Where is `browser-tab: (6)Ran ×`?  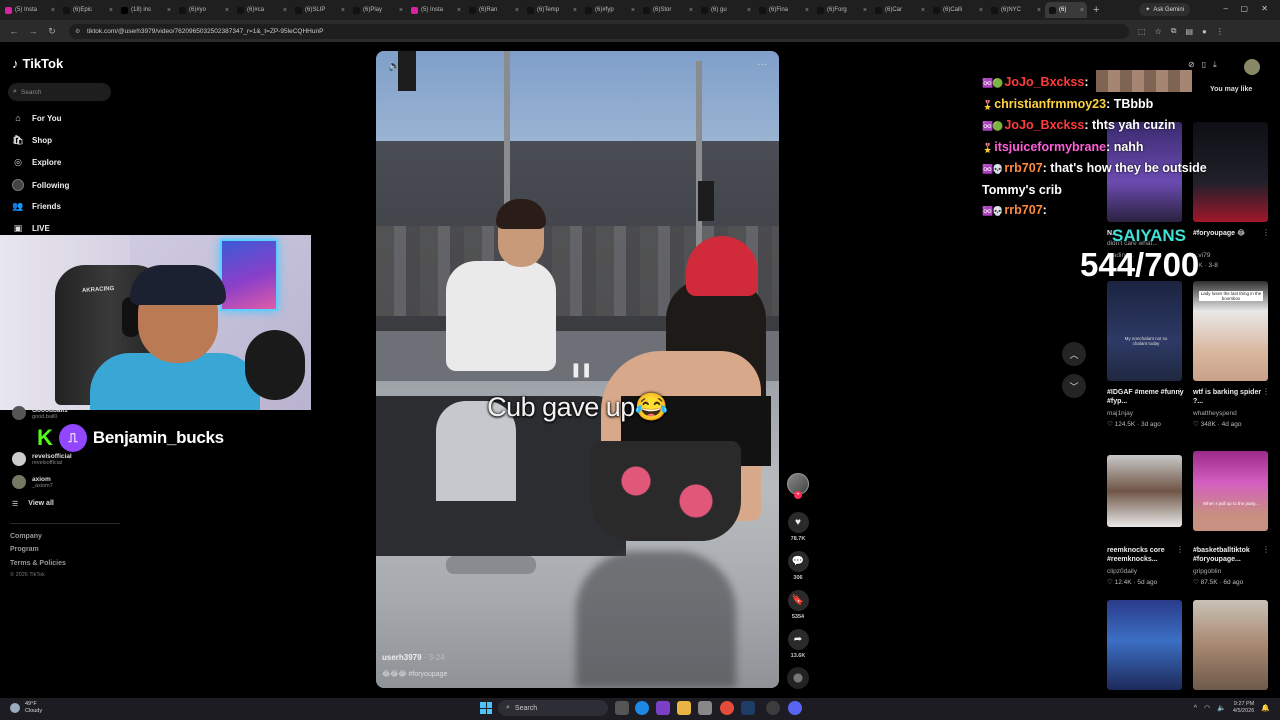 browser-tab: (6)Ran × is located at coordinates (493, 10).